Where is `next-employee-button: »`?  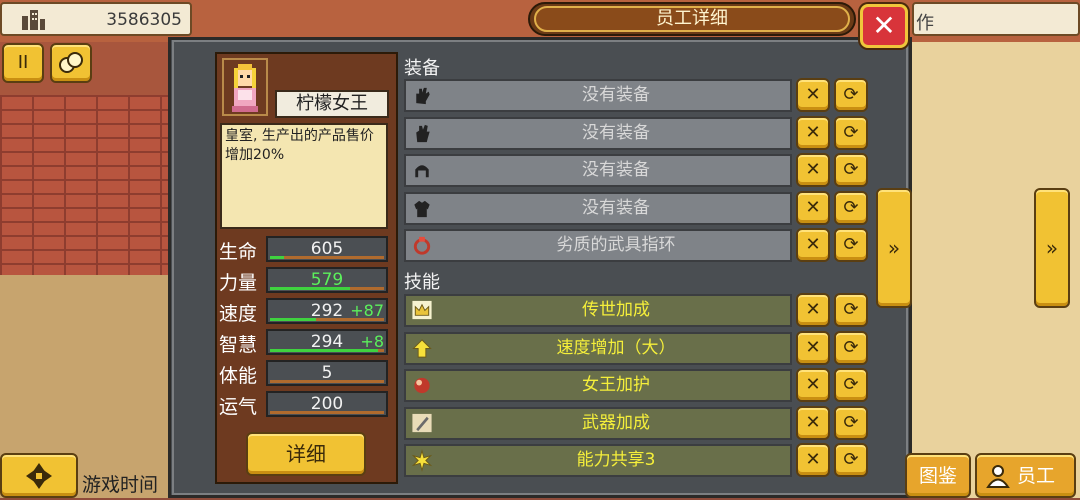
next-employee-button: » is located at coordinates (894, 248).